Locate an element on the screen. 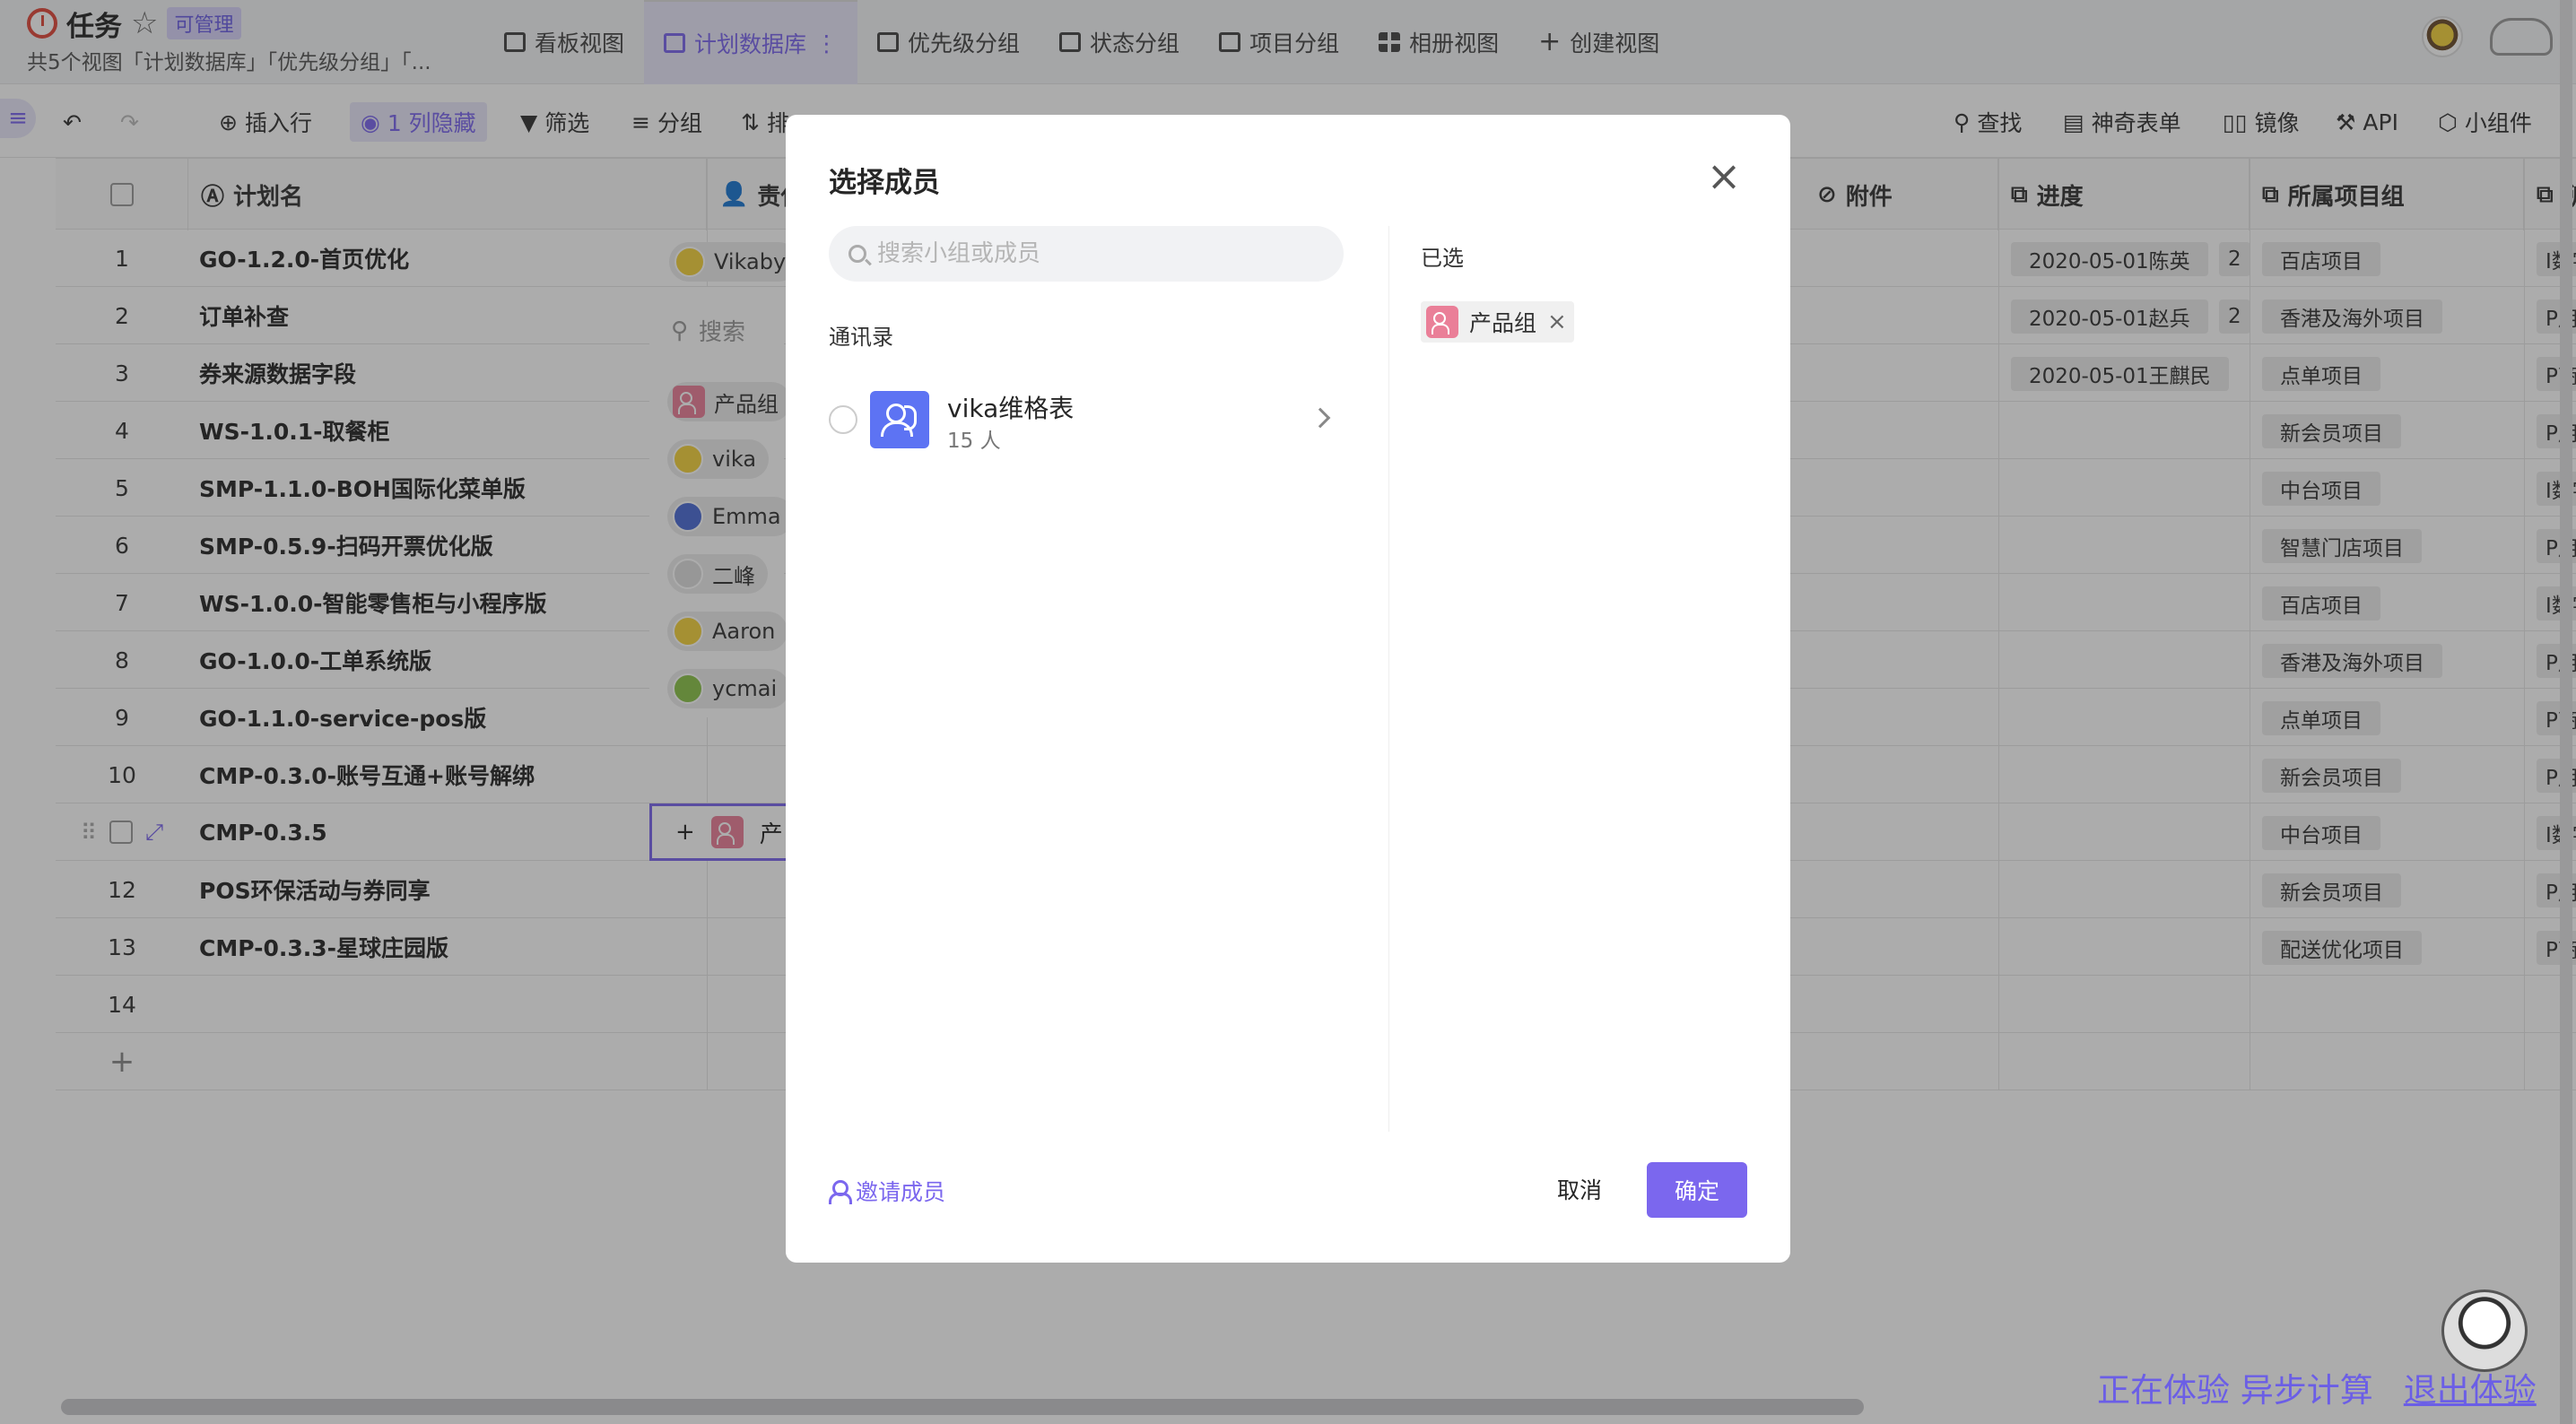 This screenshot has width=2576, height=1424. trial-text: 正在体验 异步计算 is located at coordinates (2235, 1390).